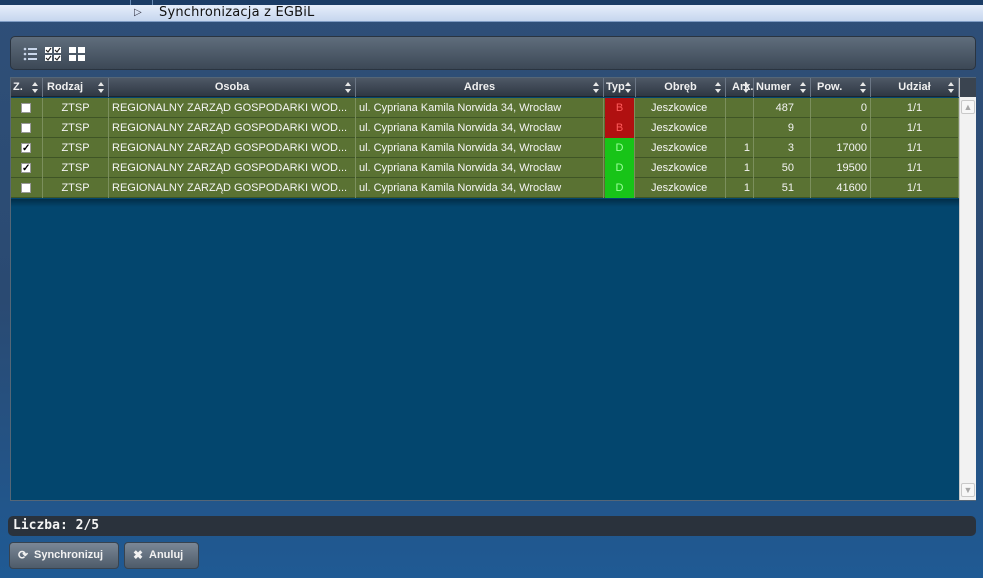 The height and width of the screenshot is (578, 983). What do you see at coordinates (967, 289) in the screenshot?
I see `vertical-scrollbar: ▲ ▼` at bounding box center [967, 289].